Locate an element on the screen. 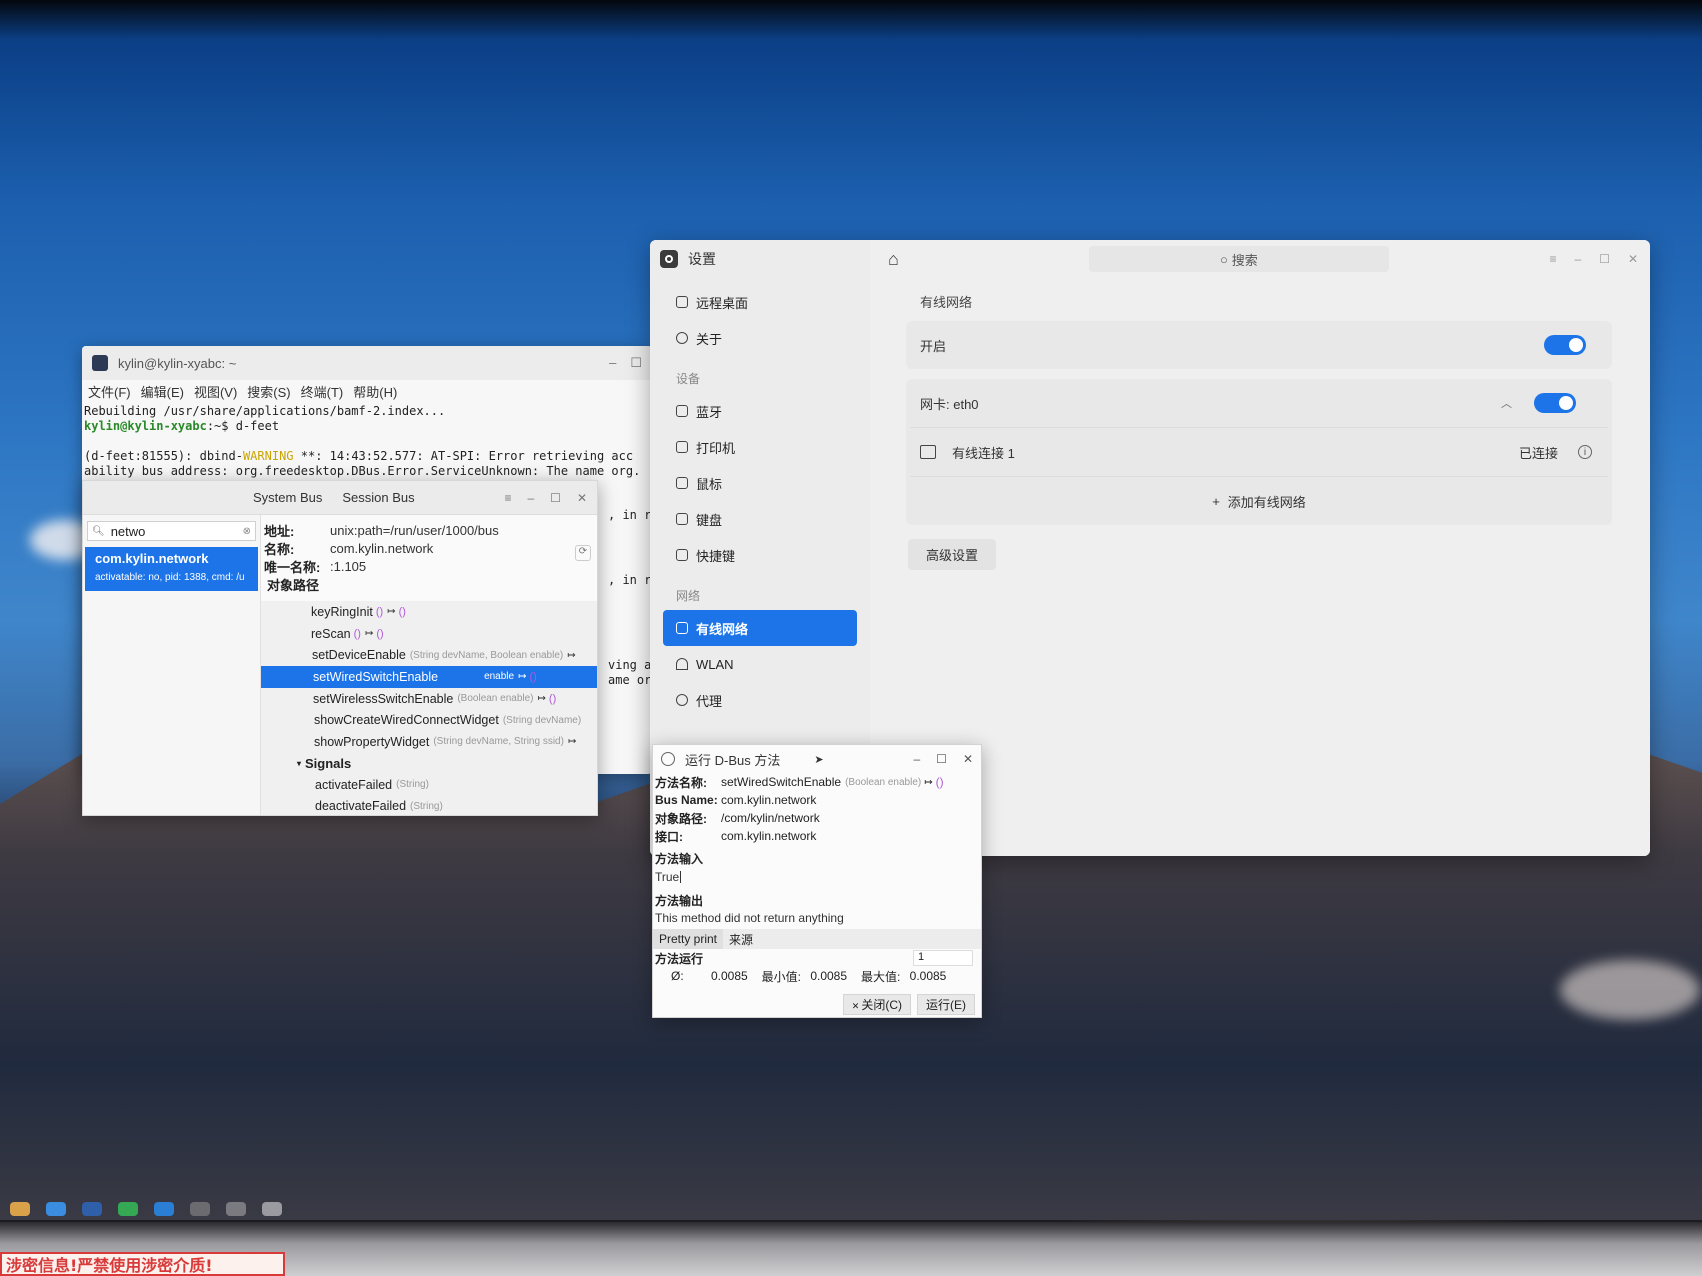 The height and width of the screenshot is (1276, 1702). connection-row: 有线连接 1 已连接 i is located at coordinates (1259, 452).